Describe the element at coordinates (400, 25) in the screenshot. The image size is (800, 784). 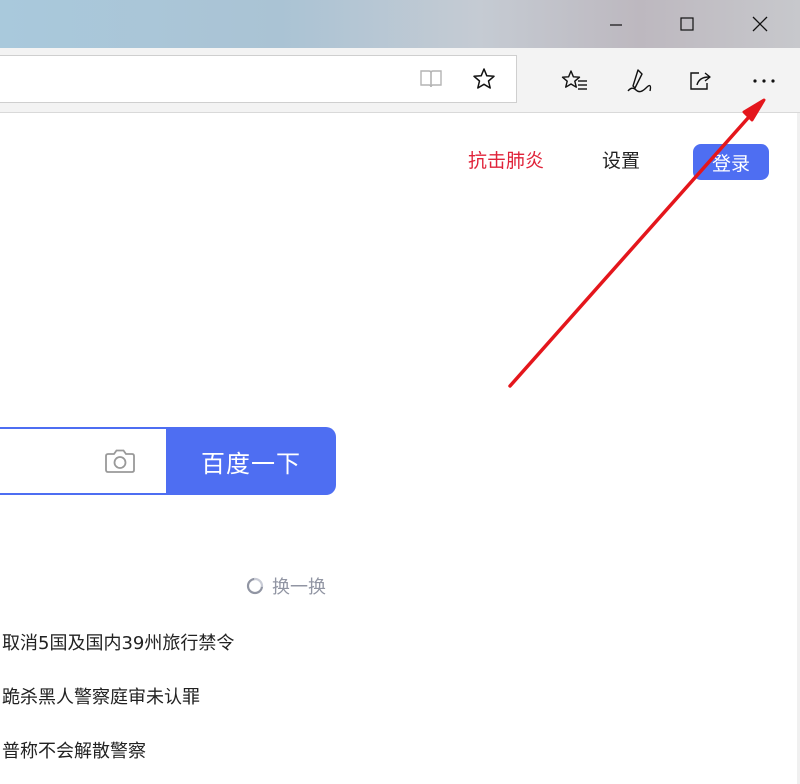
I see `title-bar` at that location.